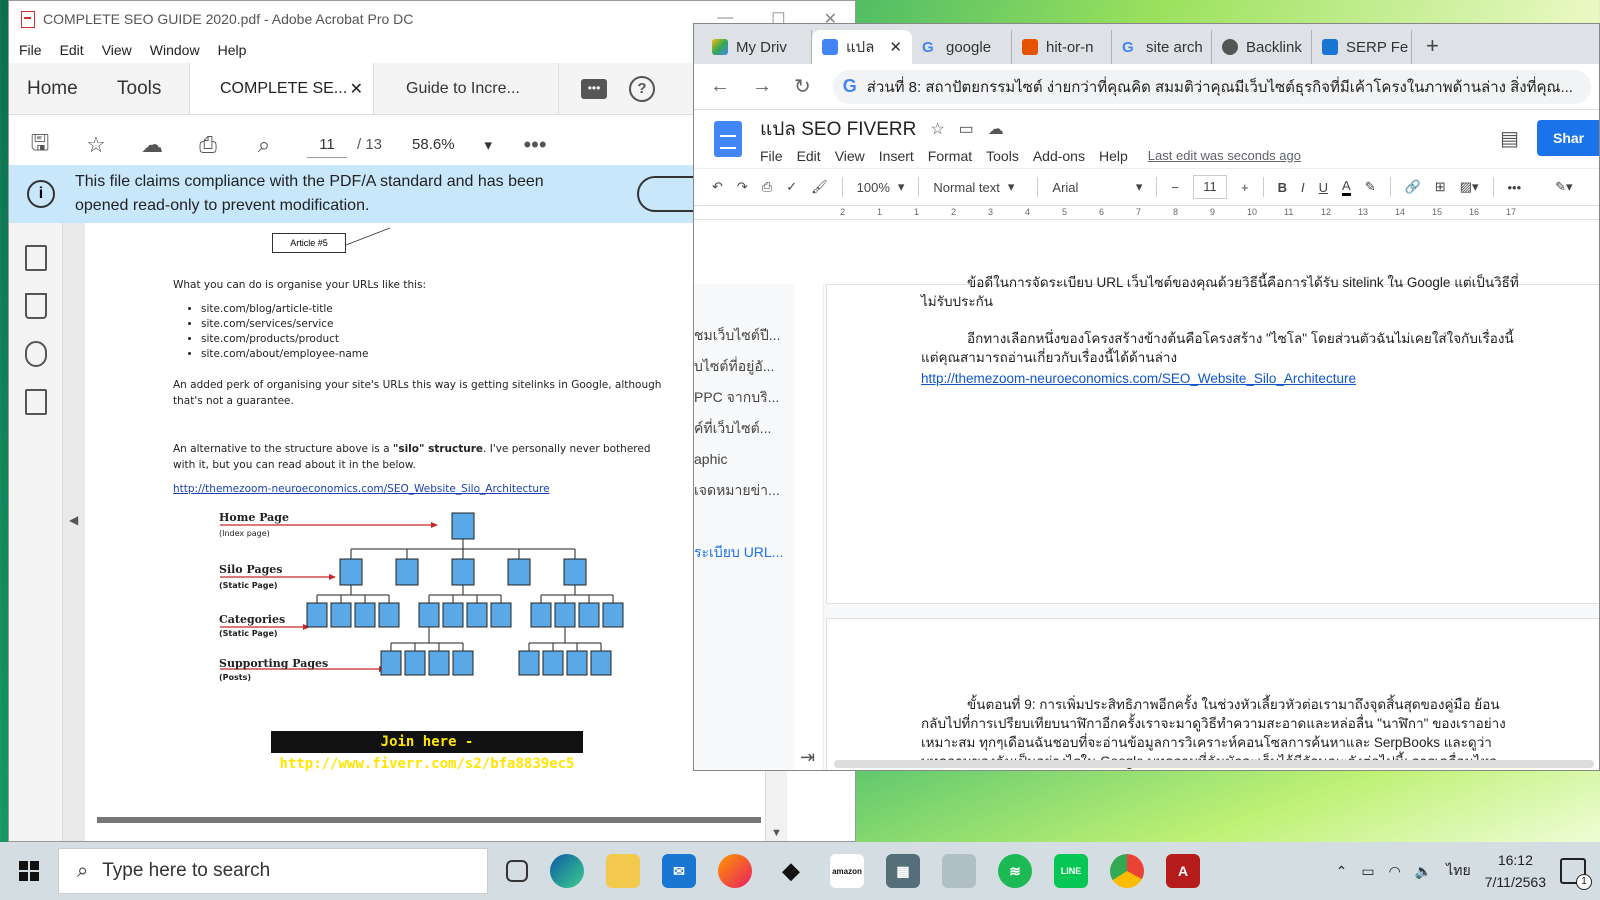 This screenshot has width=1600, height=900. What do you see at coordinates (802, 86) in the screenshot?
I see `reload-icon: ↻` at bounding box center [802, 86].